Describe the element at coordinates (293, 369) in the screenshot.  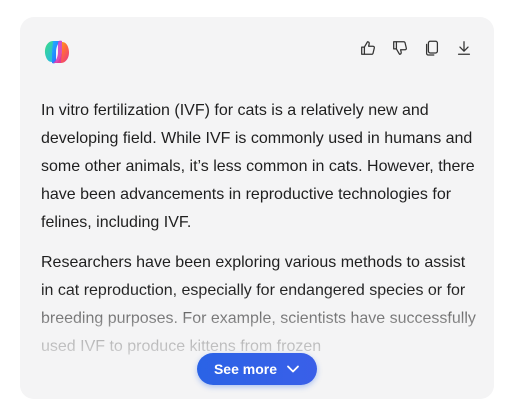
I see `chevron-down-icon` at that location.